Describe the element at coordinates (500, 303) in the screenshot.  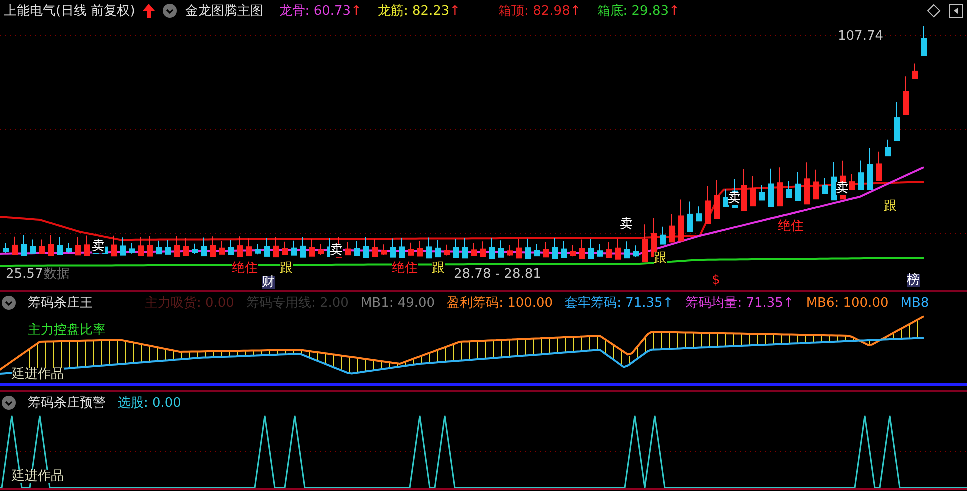
I see `indicator-reading: 盈利筹码: 100.00` at that location.